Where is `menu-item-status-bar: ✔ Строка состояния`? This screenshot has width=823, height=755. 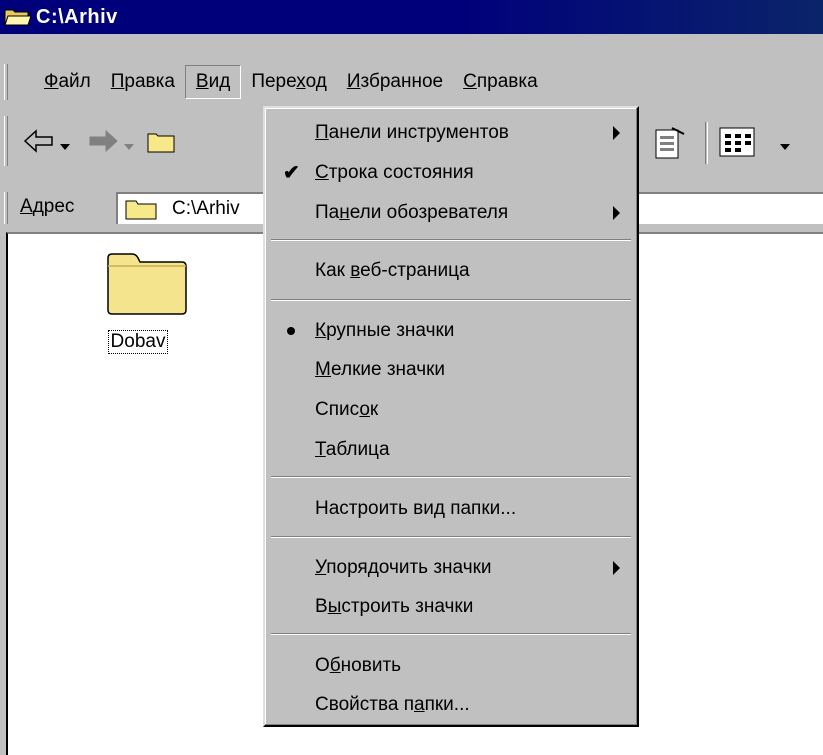
menu-item-status-bar: ✔ Строка состояния is located at coordinates (451, 173).